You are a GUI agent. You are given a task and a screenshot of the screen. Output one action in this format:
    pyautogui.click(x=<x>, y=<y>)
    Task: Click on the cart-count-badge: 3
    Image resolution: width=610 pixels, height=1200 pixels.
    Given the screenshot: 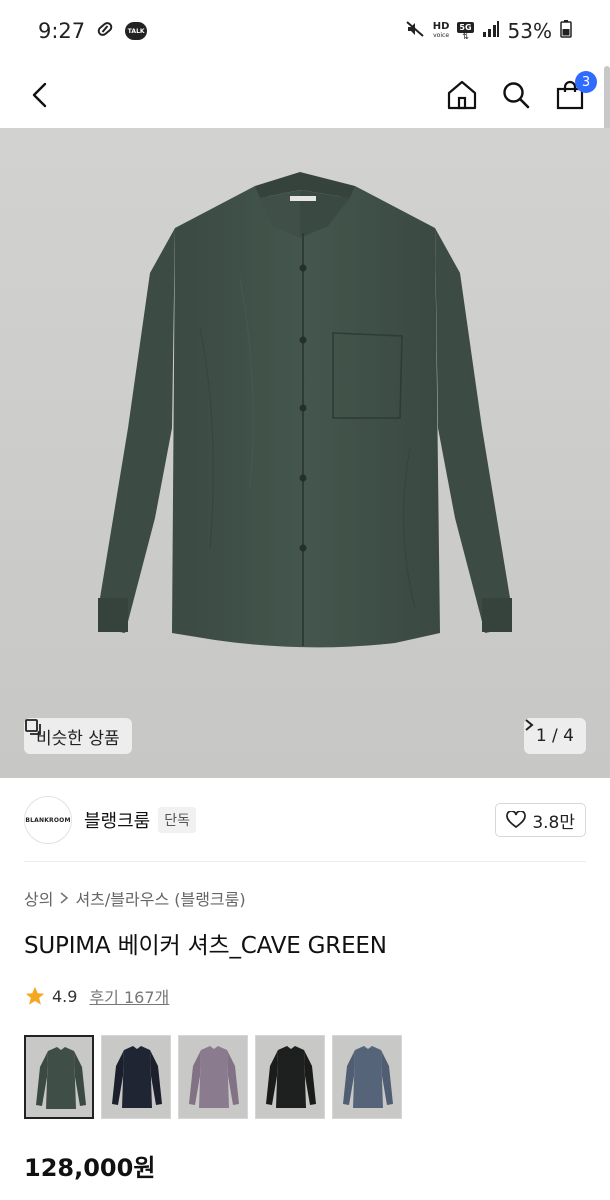 What is the action you would take?
    pyautogui.click(x=586, y=82)
    